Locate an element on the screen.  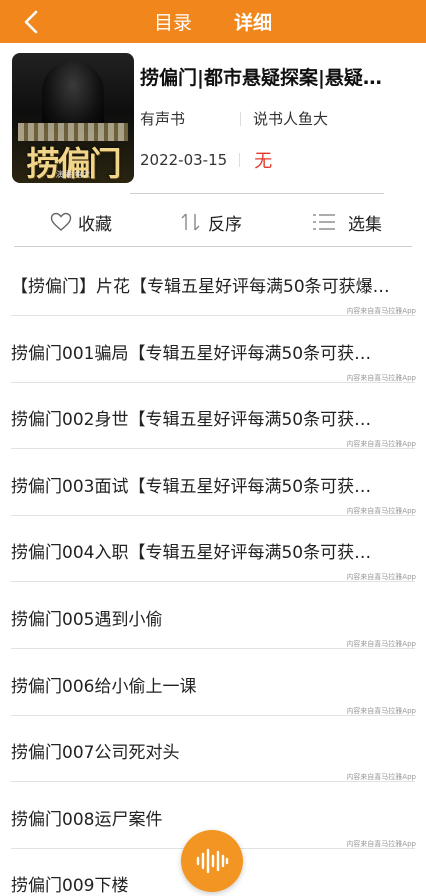
list-item: 捞偏门005遇到小偷 内容来自喜马拉雅App is located at coordinates (213, 638).